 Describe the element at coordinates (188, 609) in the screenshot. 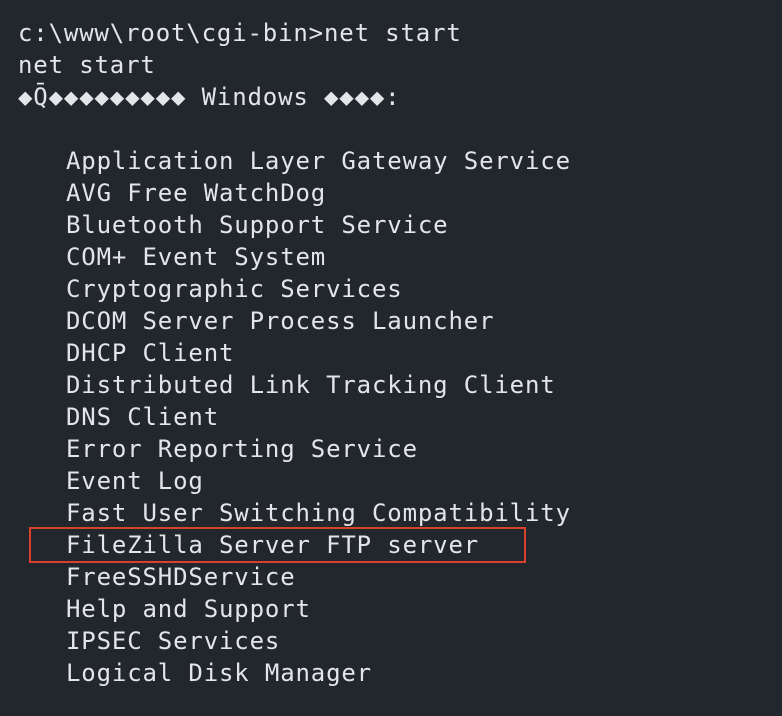

I see `service-item: Help and Support` at that location.